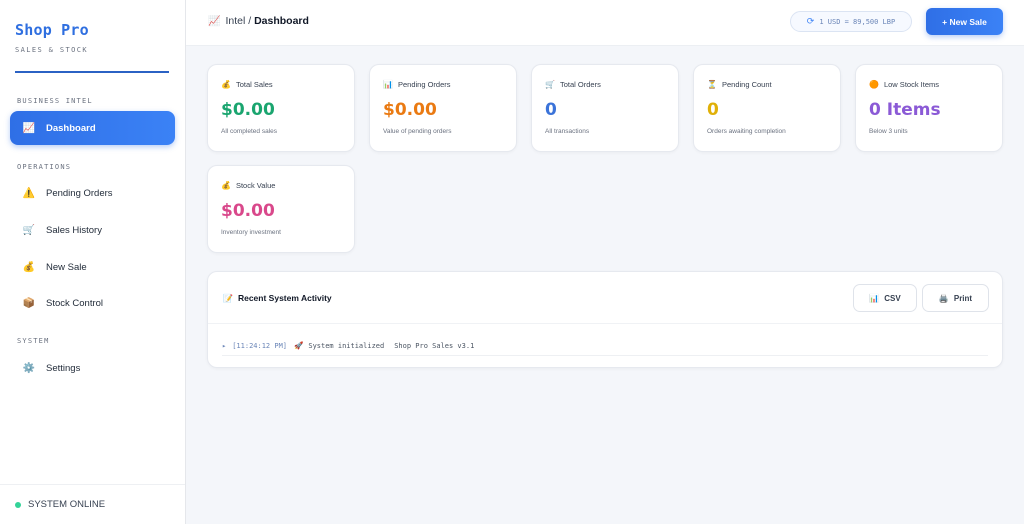 The width and height of the screenshot is (1024, 524). What do you see at coordinates (424, 84) in the screenshot?
I see `card-label: Pending Orders` at bounding box center [424, 84].